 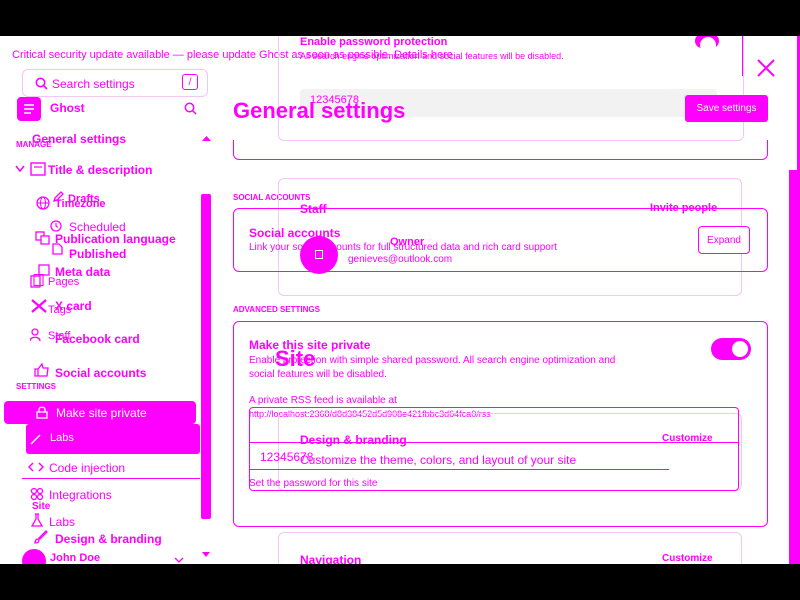 I want to click on make-private-toggle, so click(x=731, y=349).